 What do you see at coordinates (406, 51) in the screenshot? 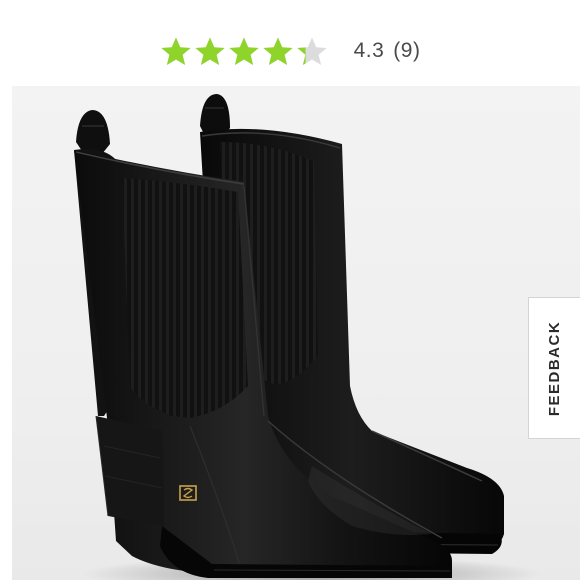
I see `review-count: (9)` at bounding box center [406, 51].